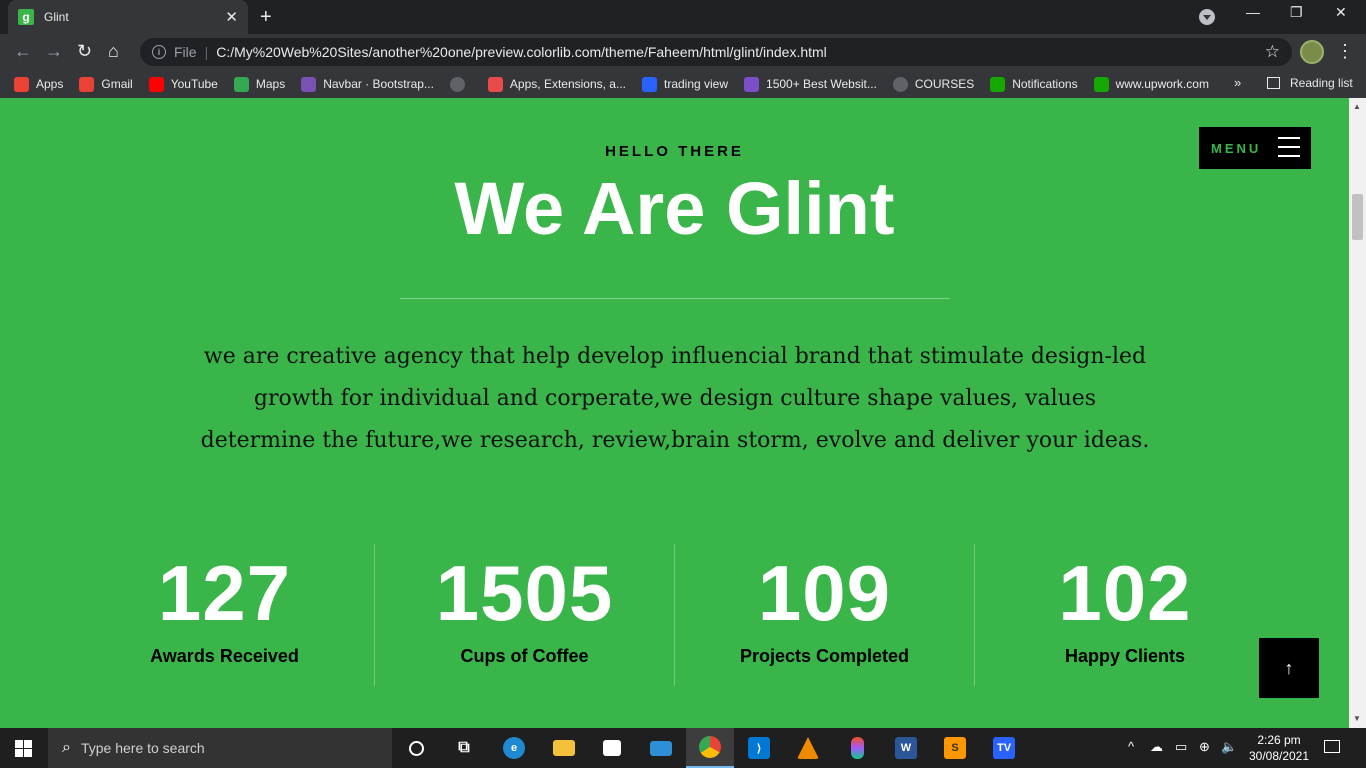 The width and height of the screenshot is (1366, 768). I want to click on bookmark-item: Gmail, so click(106, 84).